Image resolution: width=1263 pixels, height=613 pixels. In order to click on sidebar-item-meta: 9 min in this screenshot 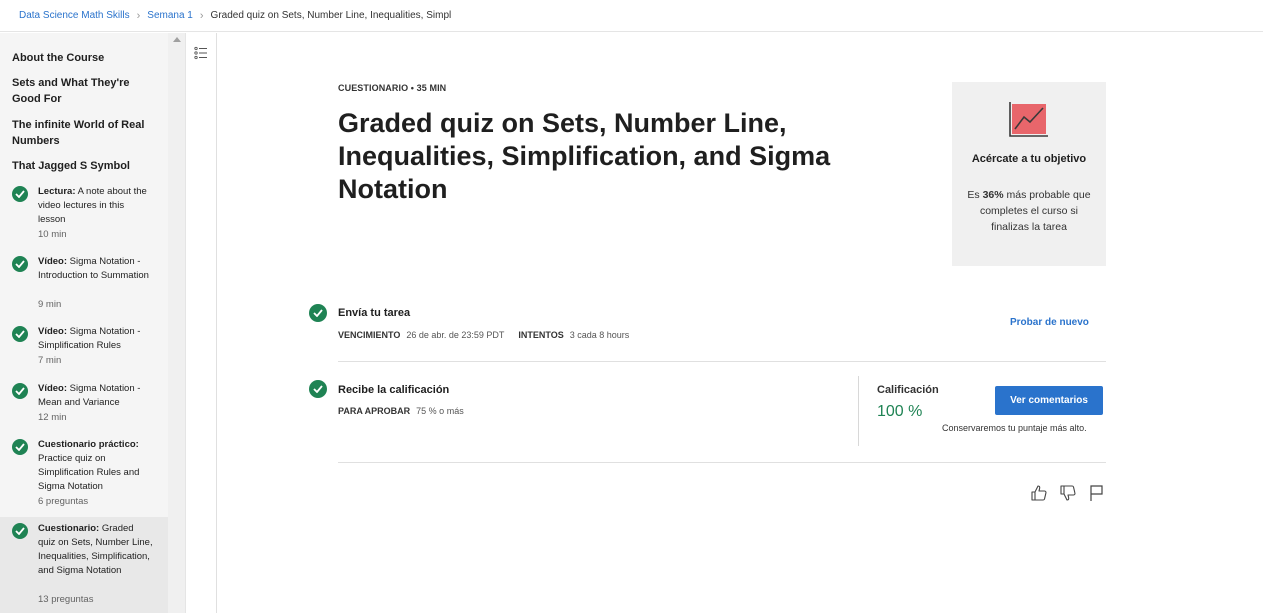, I will do `click(50, 304)`.